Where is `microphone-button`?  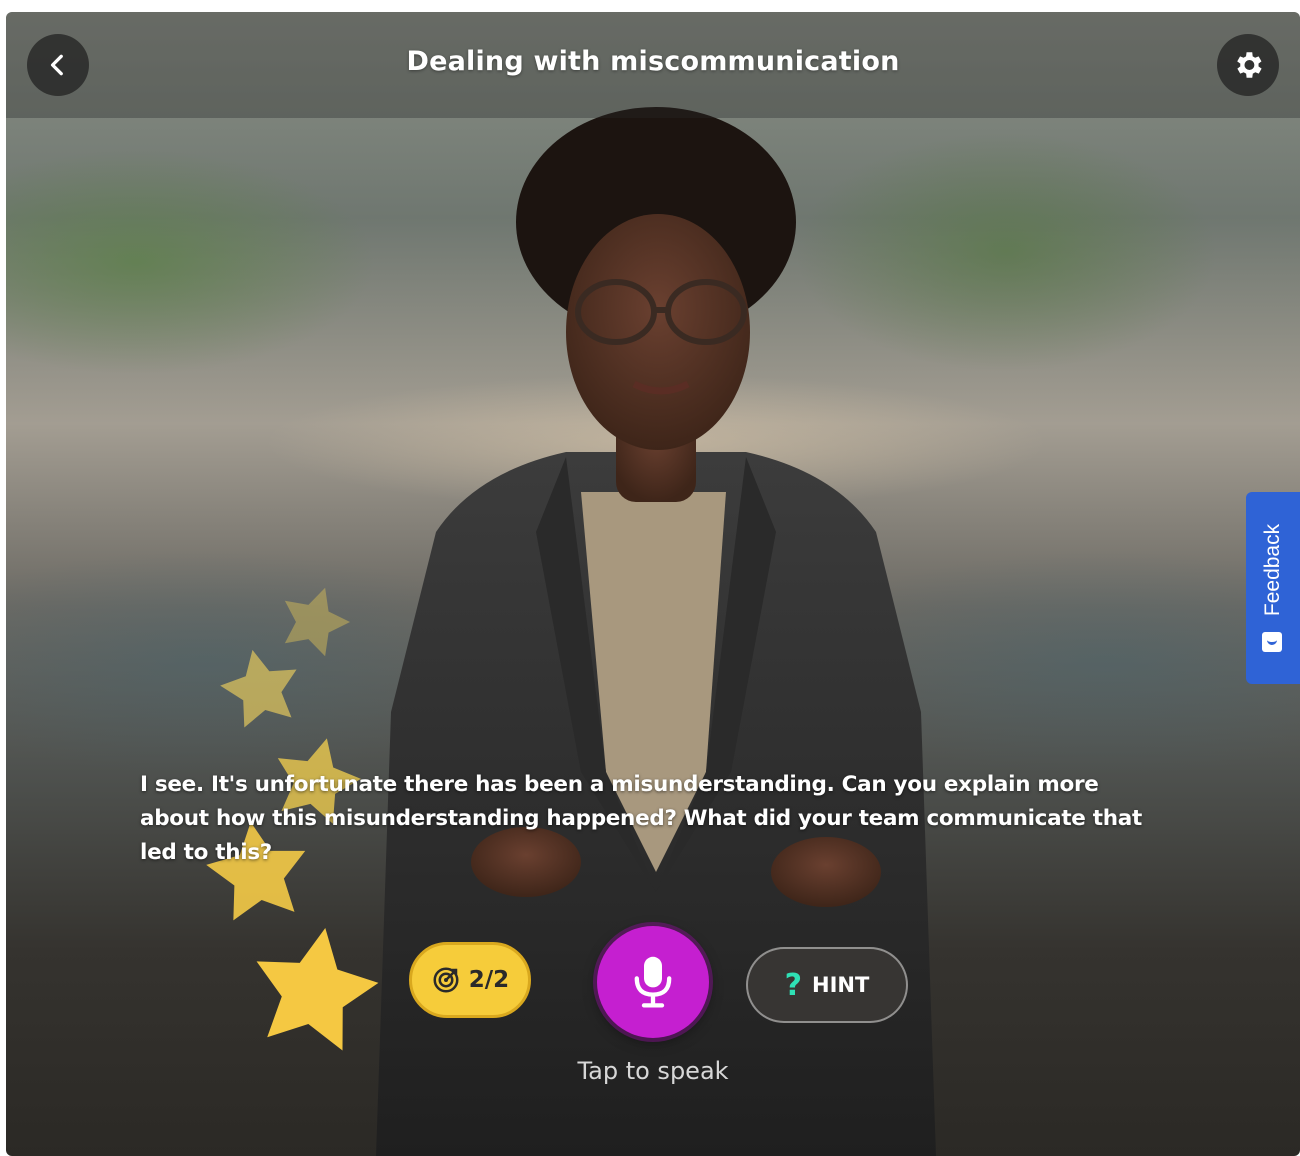
microphone-button is located at coordinates (653, 982).